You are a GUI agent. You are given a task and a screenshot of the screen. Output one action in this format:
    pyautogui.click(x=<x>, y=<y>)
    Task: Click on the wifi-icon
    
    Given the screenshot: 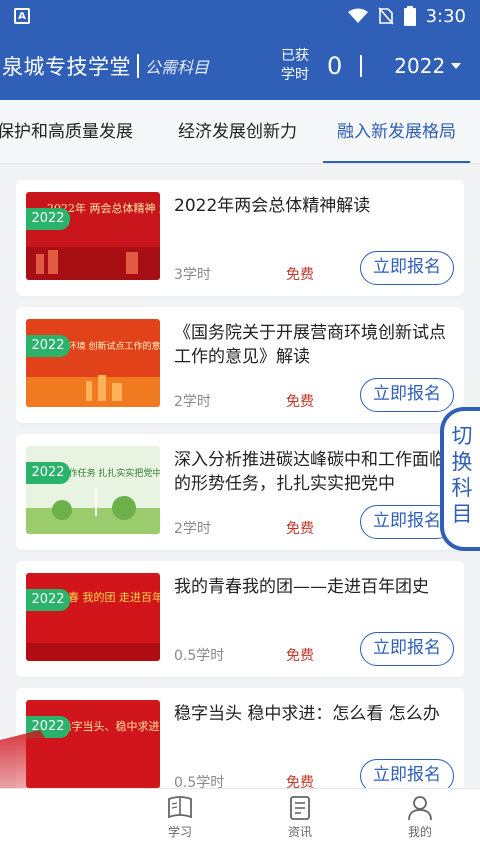 What is the action you would take?
    pyautogui.click(x=357, y=15)
    